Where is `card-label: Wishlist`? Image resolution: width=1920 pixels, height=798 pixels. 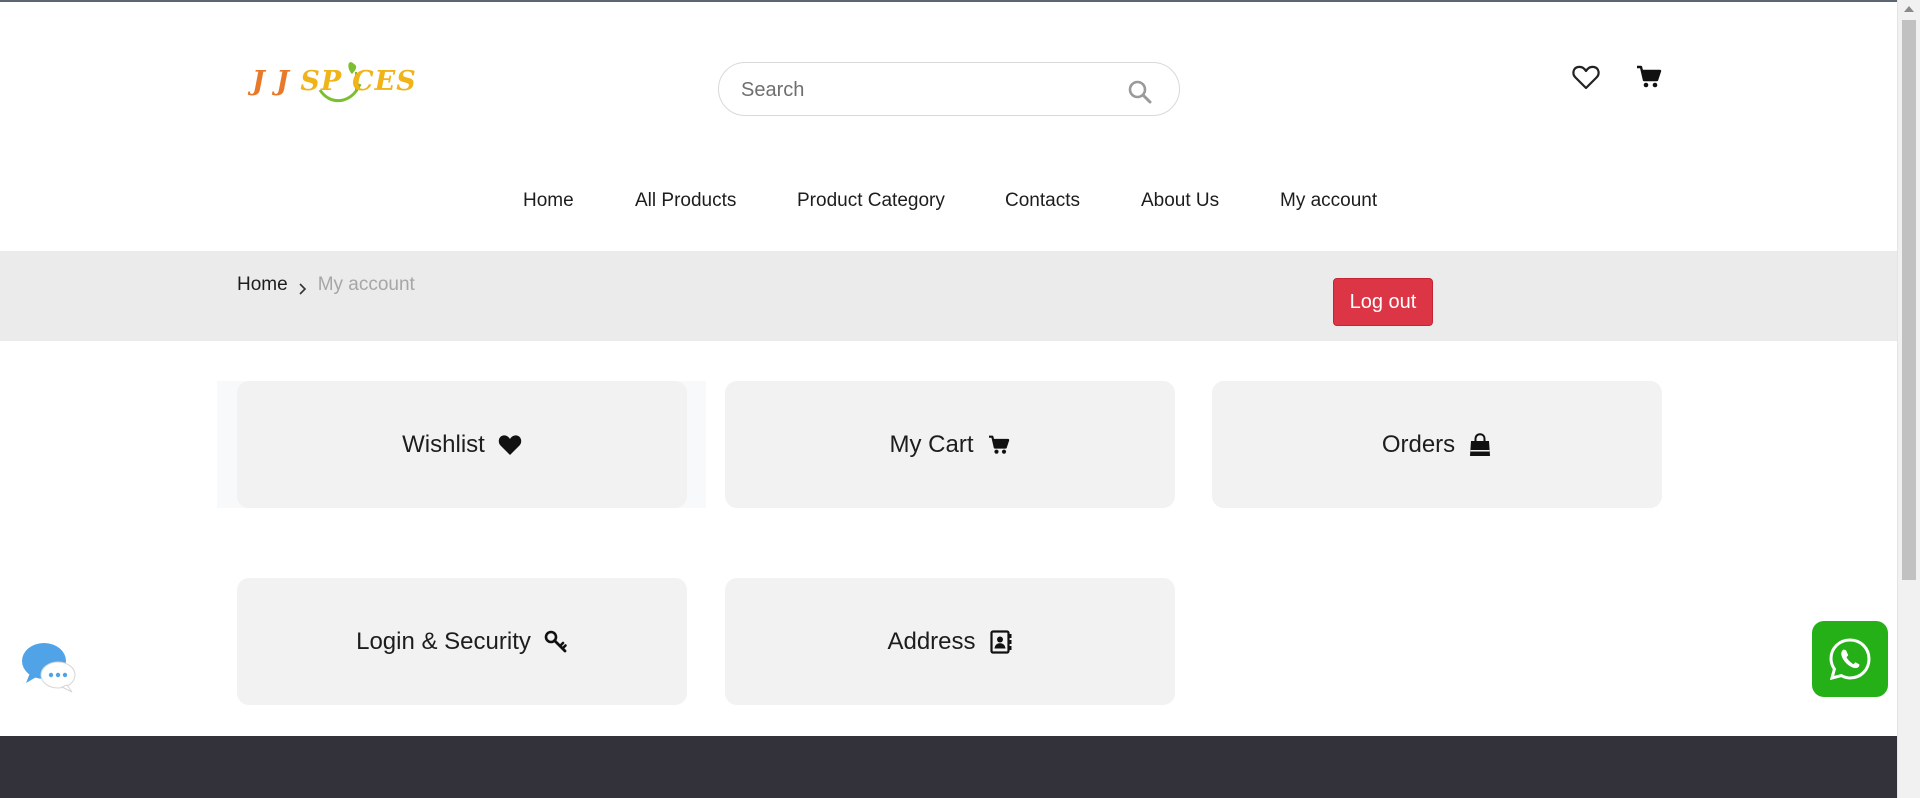
card-label: Wishlist is located at coordinates (443, 444).